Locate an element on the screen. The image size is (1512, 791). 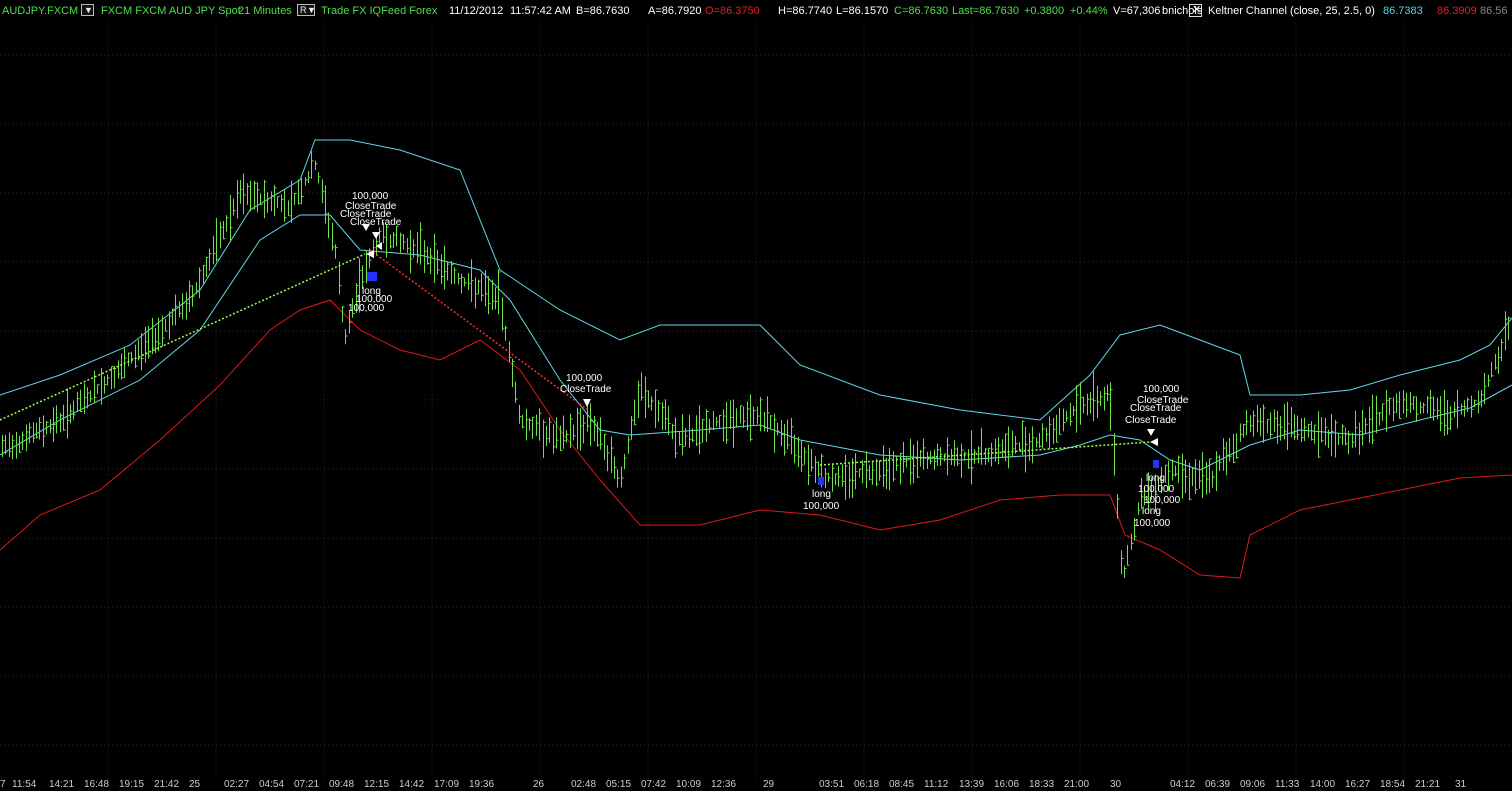
bid-label: B=86.7630 is located at coordinates (603, 11).